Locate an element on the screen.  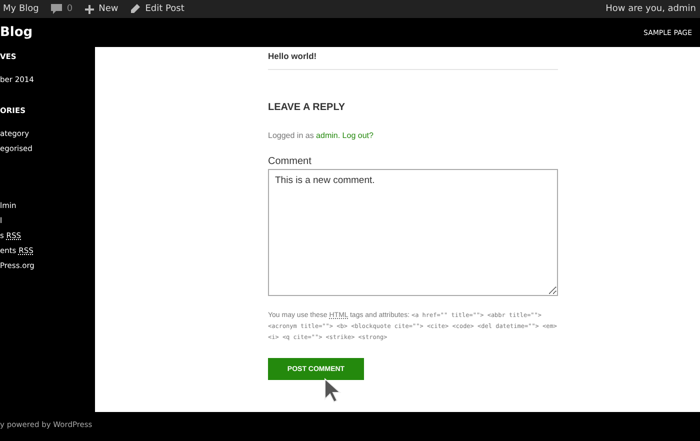
user-link: admin. is located at coordinates (328, 135).